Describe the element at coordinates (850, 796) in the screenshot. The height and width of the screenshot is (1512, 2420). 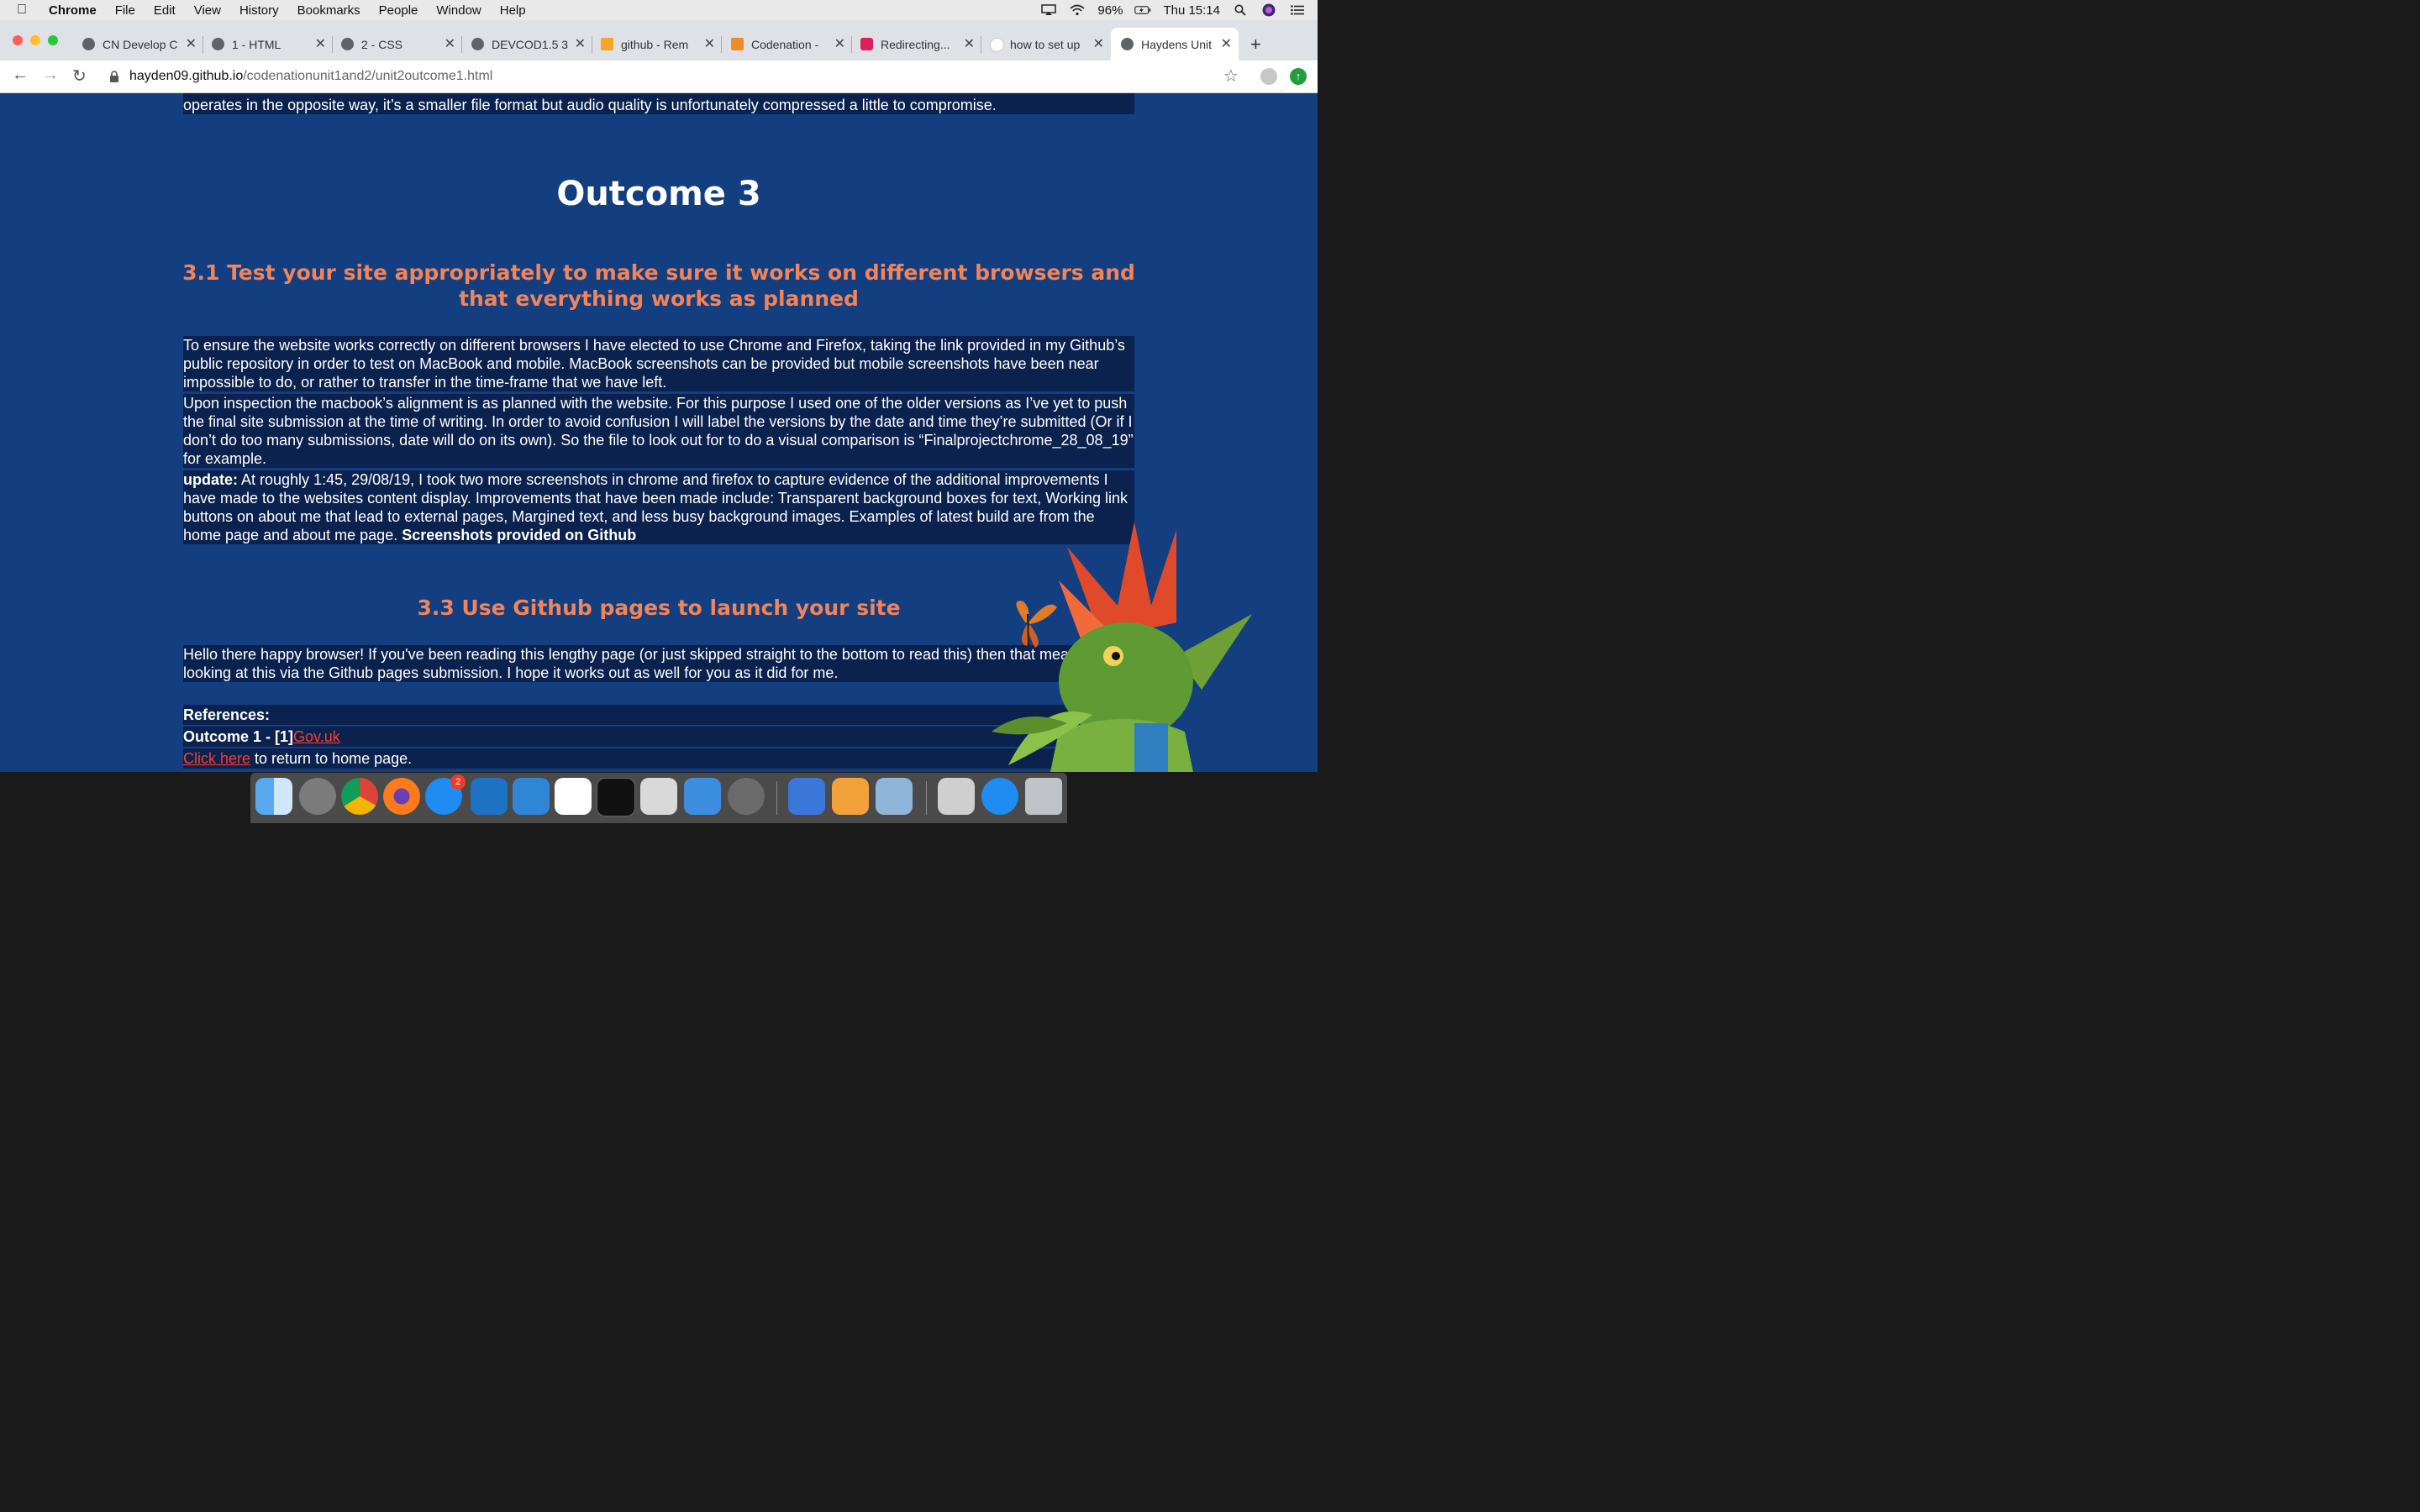
I see `pages-icon` at that location.